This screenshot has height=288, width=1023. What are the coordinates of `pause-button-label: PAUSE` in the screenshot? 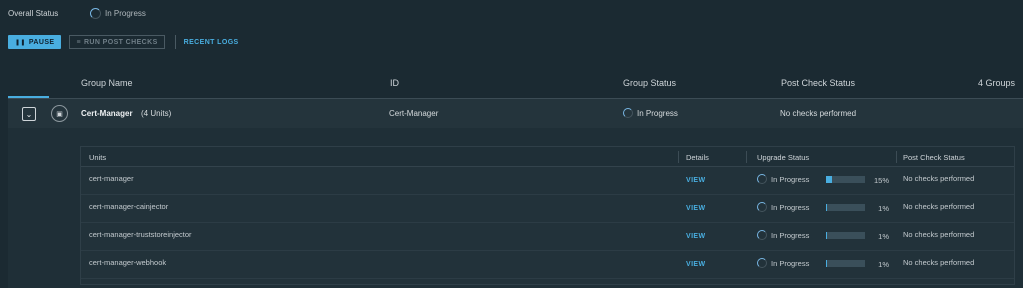 It's located at (41, 42).